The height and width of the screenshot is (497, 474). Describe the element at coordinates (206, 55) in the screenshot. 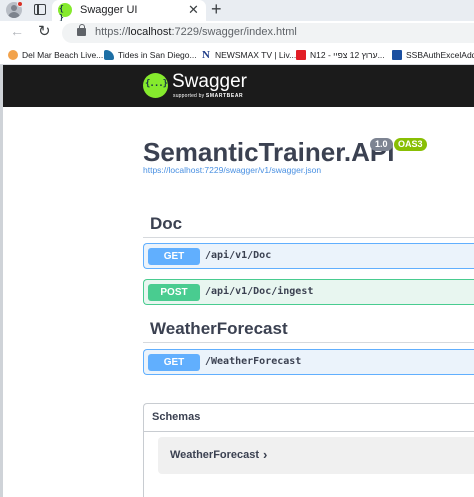

I see `newsmax-icon: N` at that location.